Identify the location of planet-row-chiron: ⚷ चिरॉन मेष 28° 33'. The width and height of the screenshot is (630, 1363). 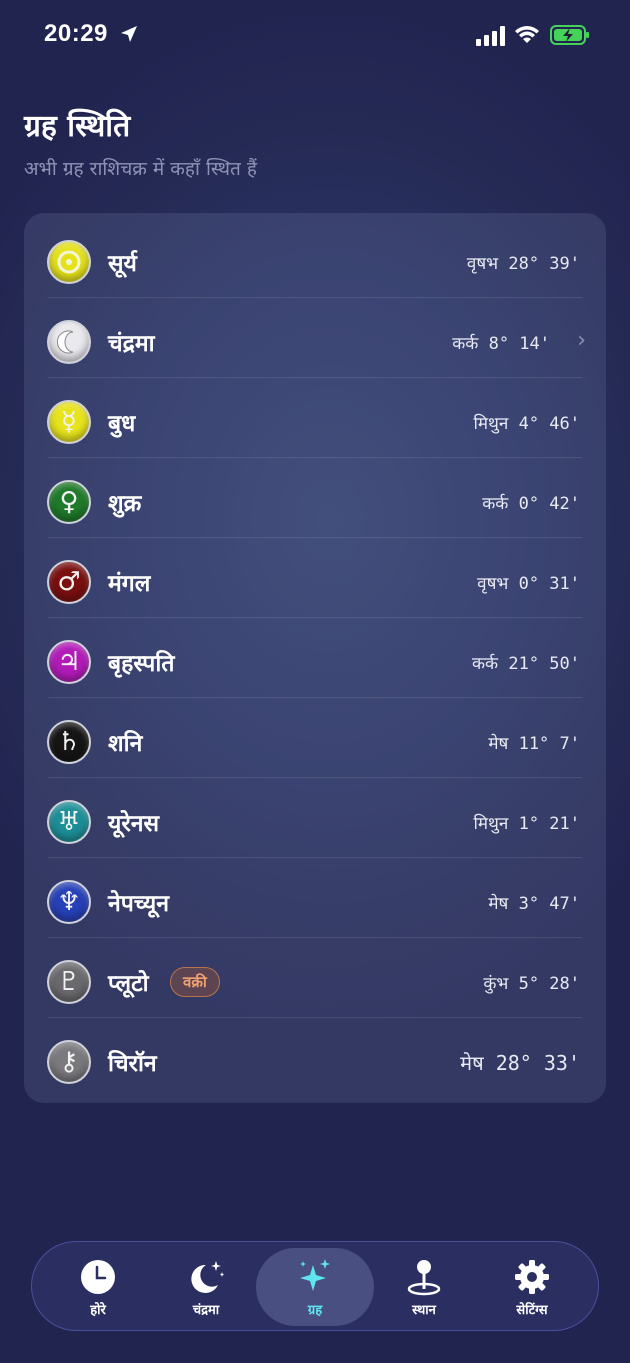
(315, 1058).